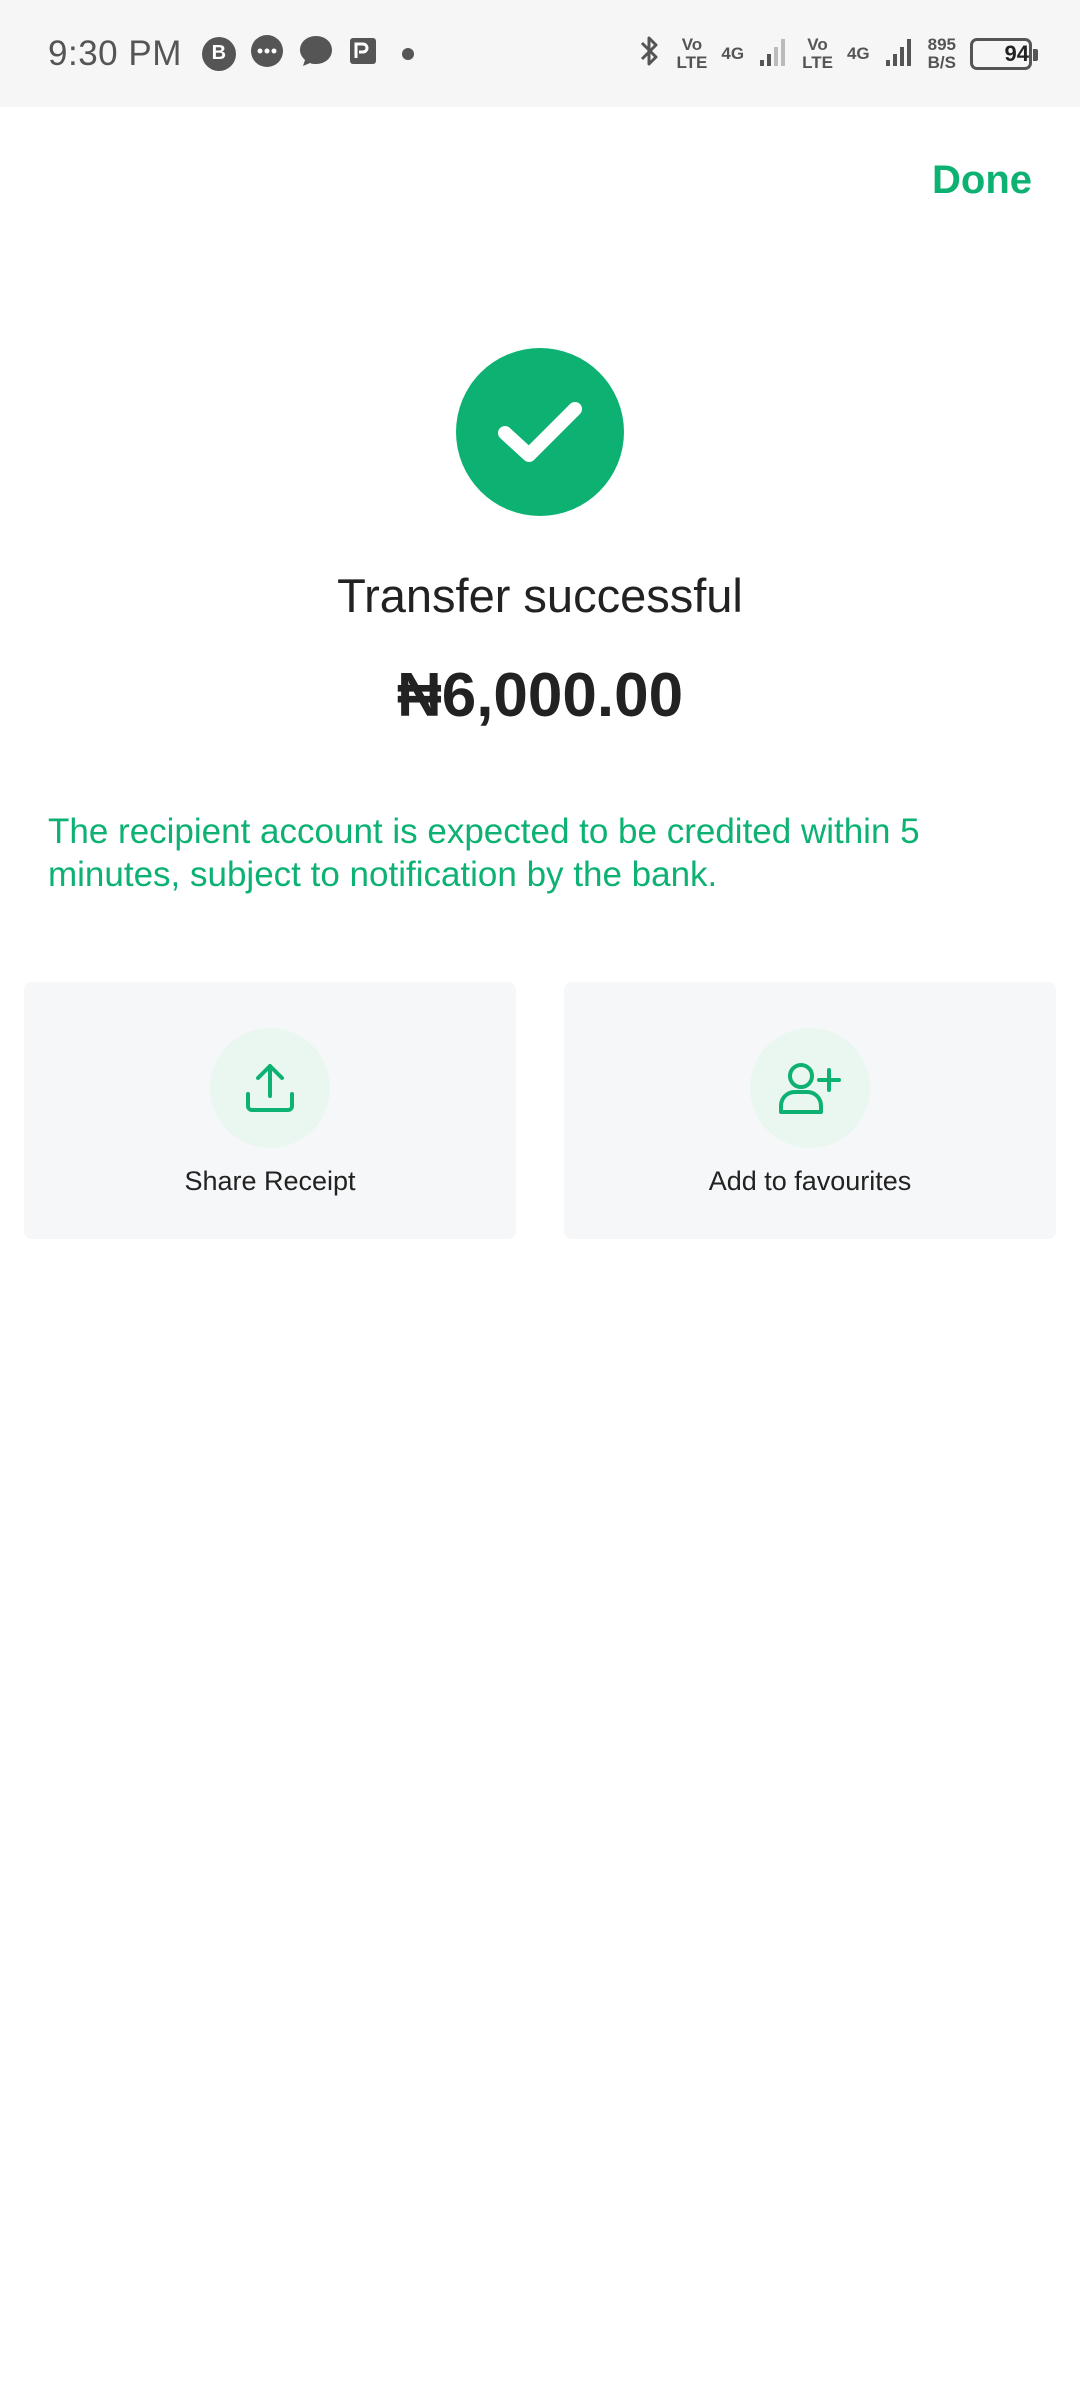  What do you see at coordinates (218, 53) in the screenshot?
I see `b-icon: B` at bounding box center [218, 53].